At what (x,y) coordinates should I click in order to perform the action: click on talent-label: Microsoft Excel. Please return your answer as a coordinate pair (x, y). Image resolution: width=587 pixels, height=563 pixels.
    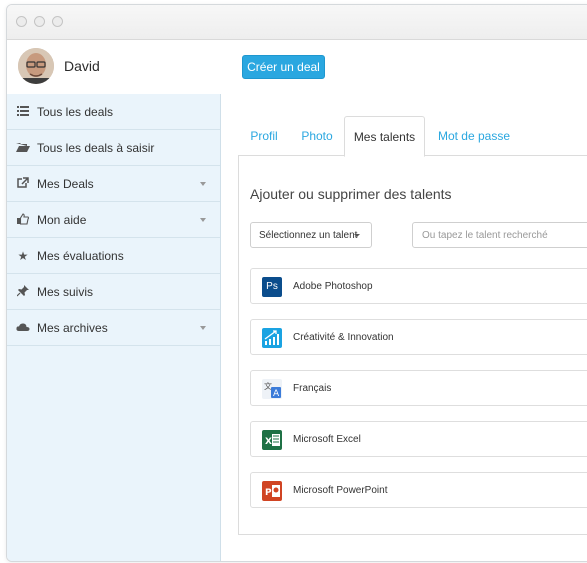
    Looking at the image, I should click on (327, 439).